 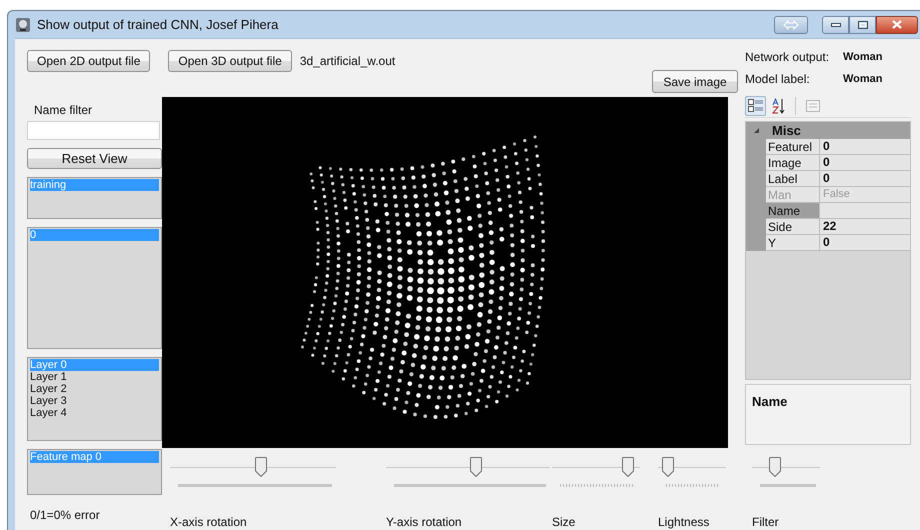 What do you see at coordinates (684, 522) in the screenshot?
I see `slider-label: Lightness` at bounding box center [684, 522].